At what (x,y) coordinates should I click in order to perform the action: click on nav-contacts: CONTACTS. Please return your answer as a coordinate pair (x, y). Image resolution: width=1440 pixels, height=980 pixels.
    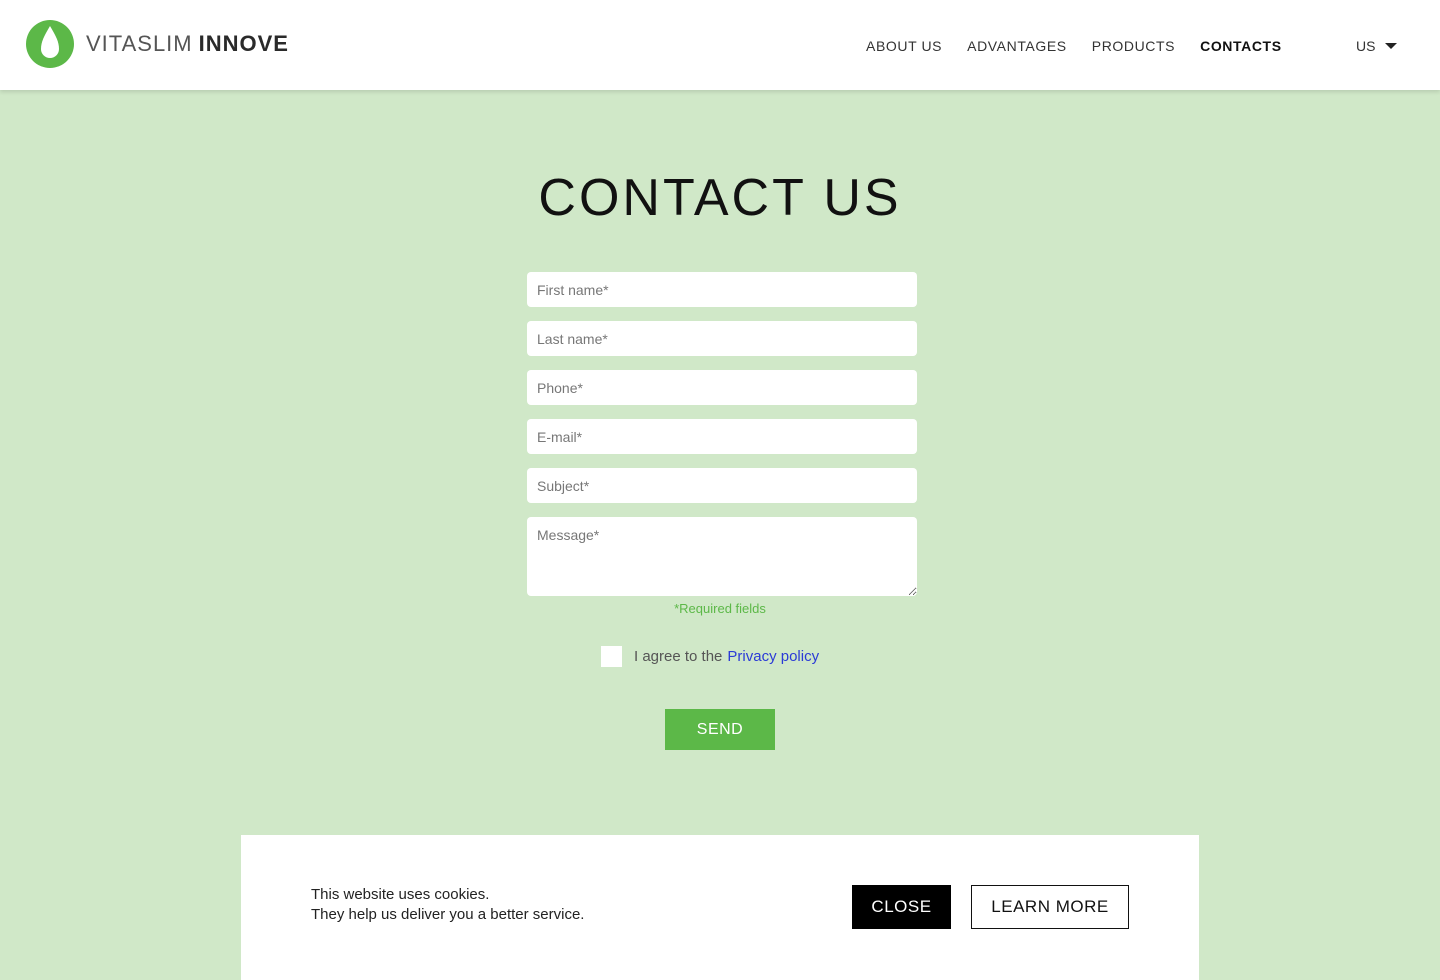
    Looking at the image, I should click on (1241, 46).